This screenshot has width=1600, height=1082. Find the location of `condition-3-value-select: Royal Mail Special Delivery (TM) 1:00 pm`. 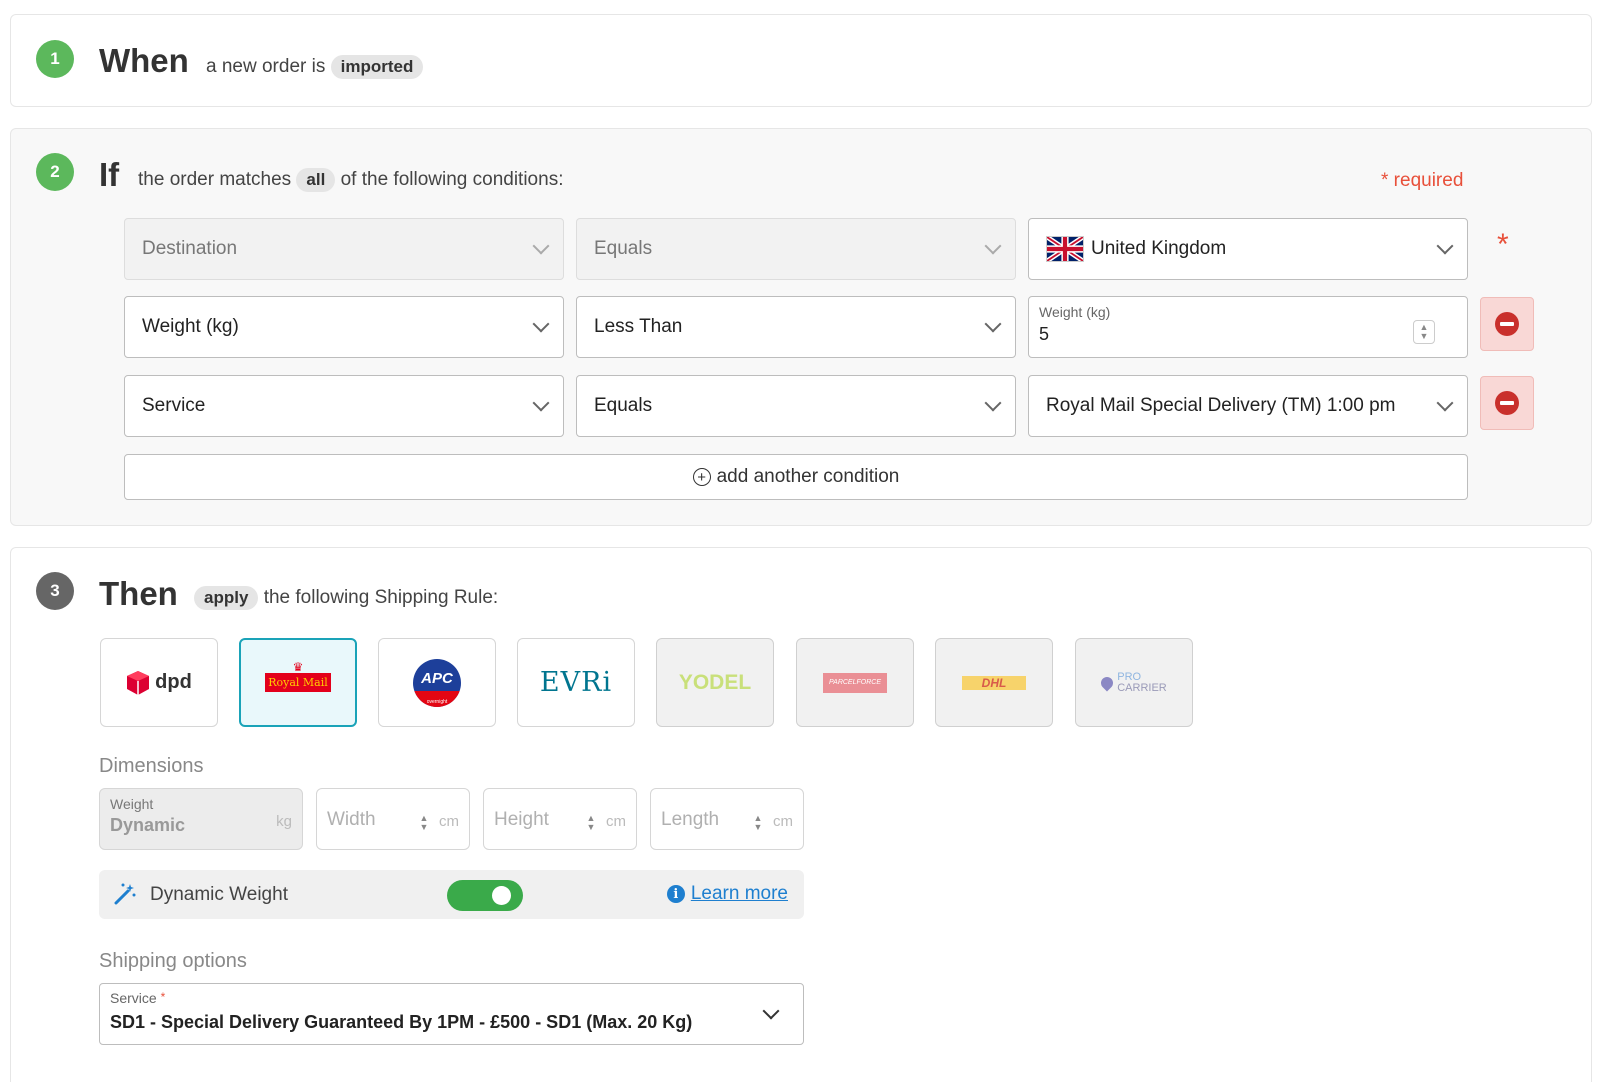

condition-3-value-select: Royal Mail Special Delivery (TM) 1:00 pm is located at coordinates (1248, 406).